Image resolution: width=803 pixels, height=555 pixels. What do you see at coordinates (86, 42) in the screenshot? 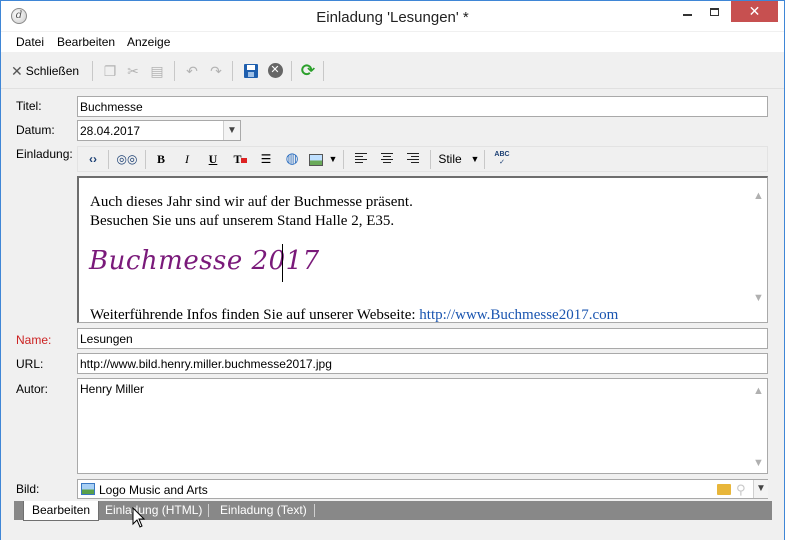
I see `menu-bearbeiten: Bearbeiten` at bounding box center [86, 42].